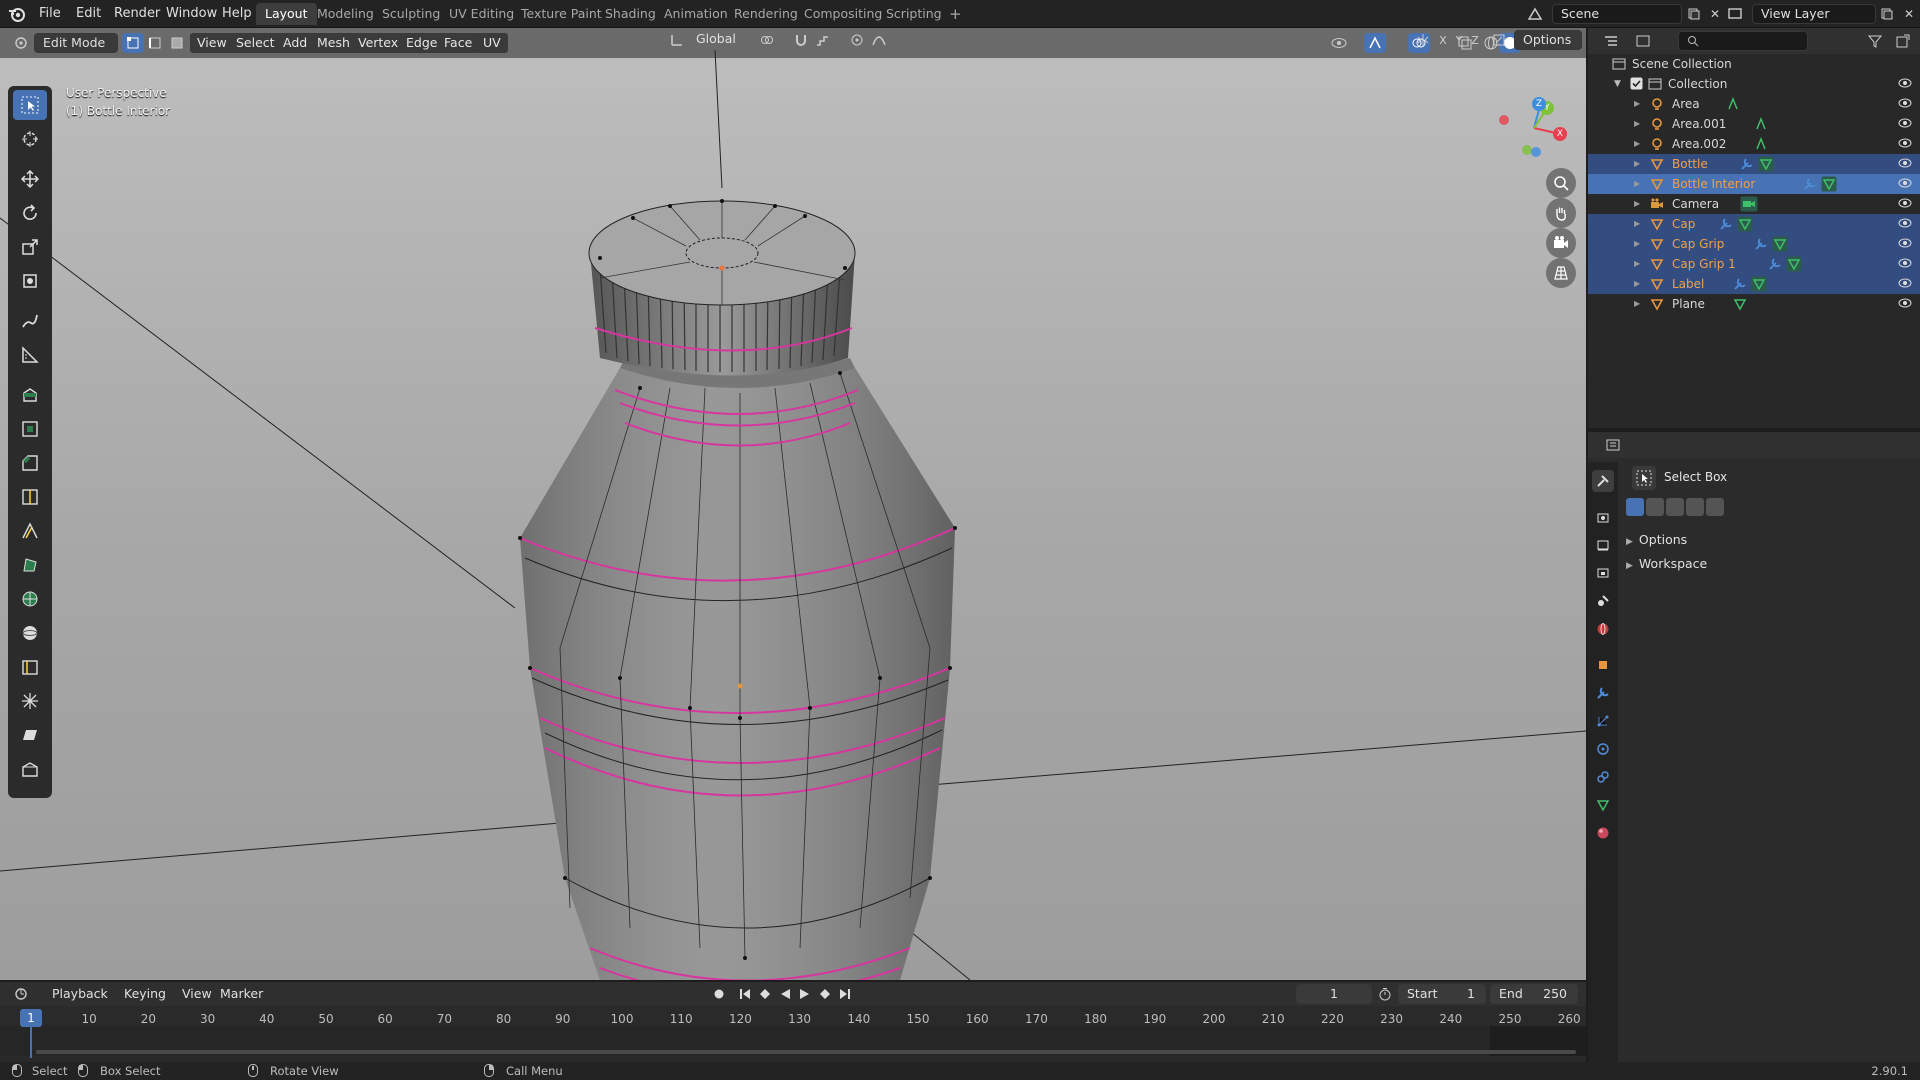 The height and width of the screenshot is (1080, 1920). I want to click on menu-edit: Edit, so click(88, 14).